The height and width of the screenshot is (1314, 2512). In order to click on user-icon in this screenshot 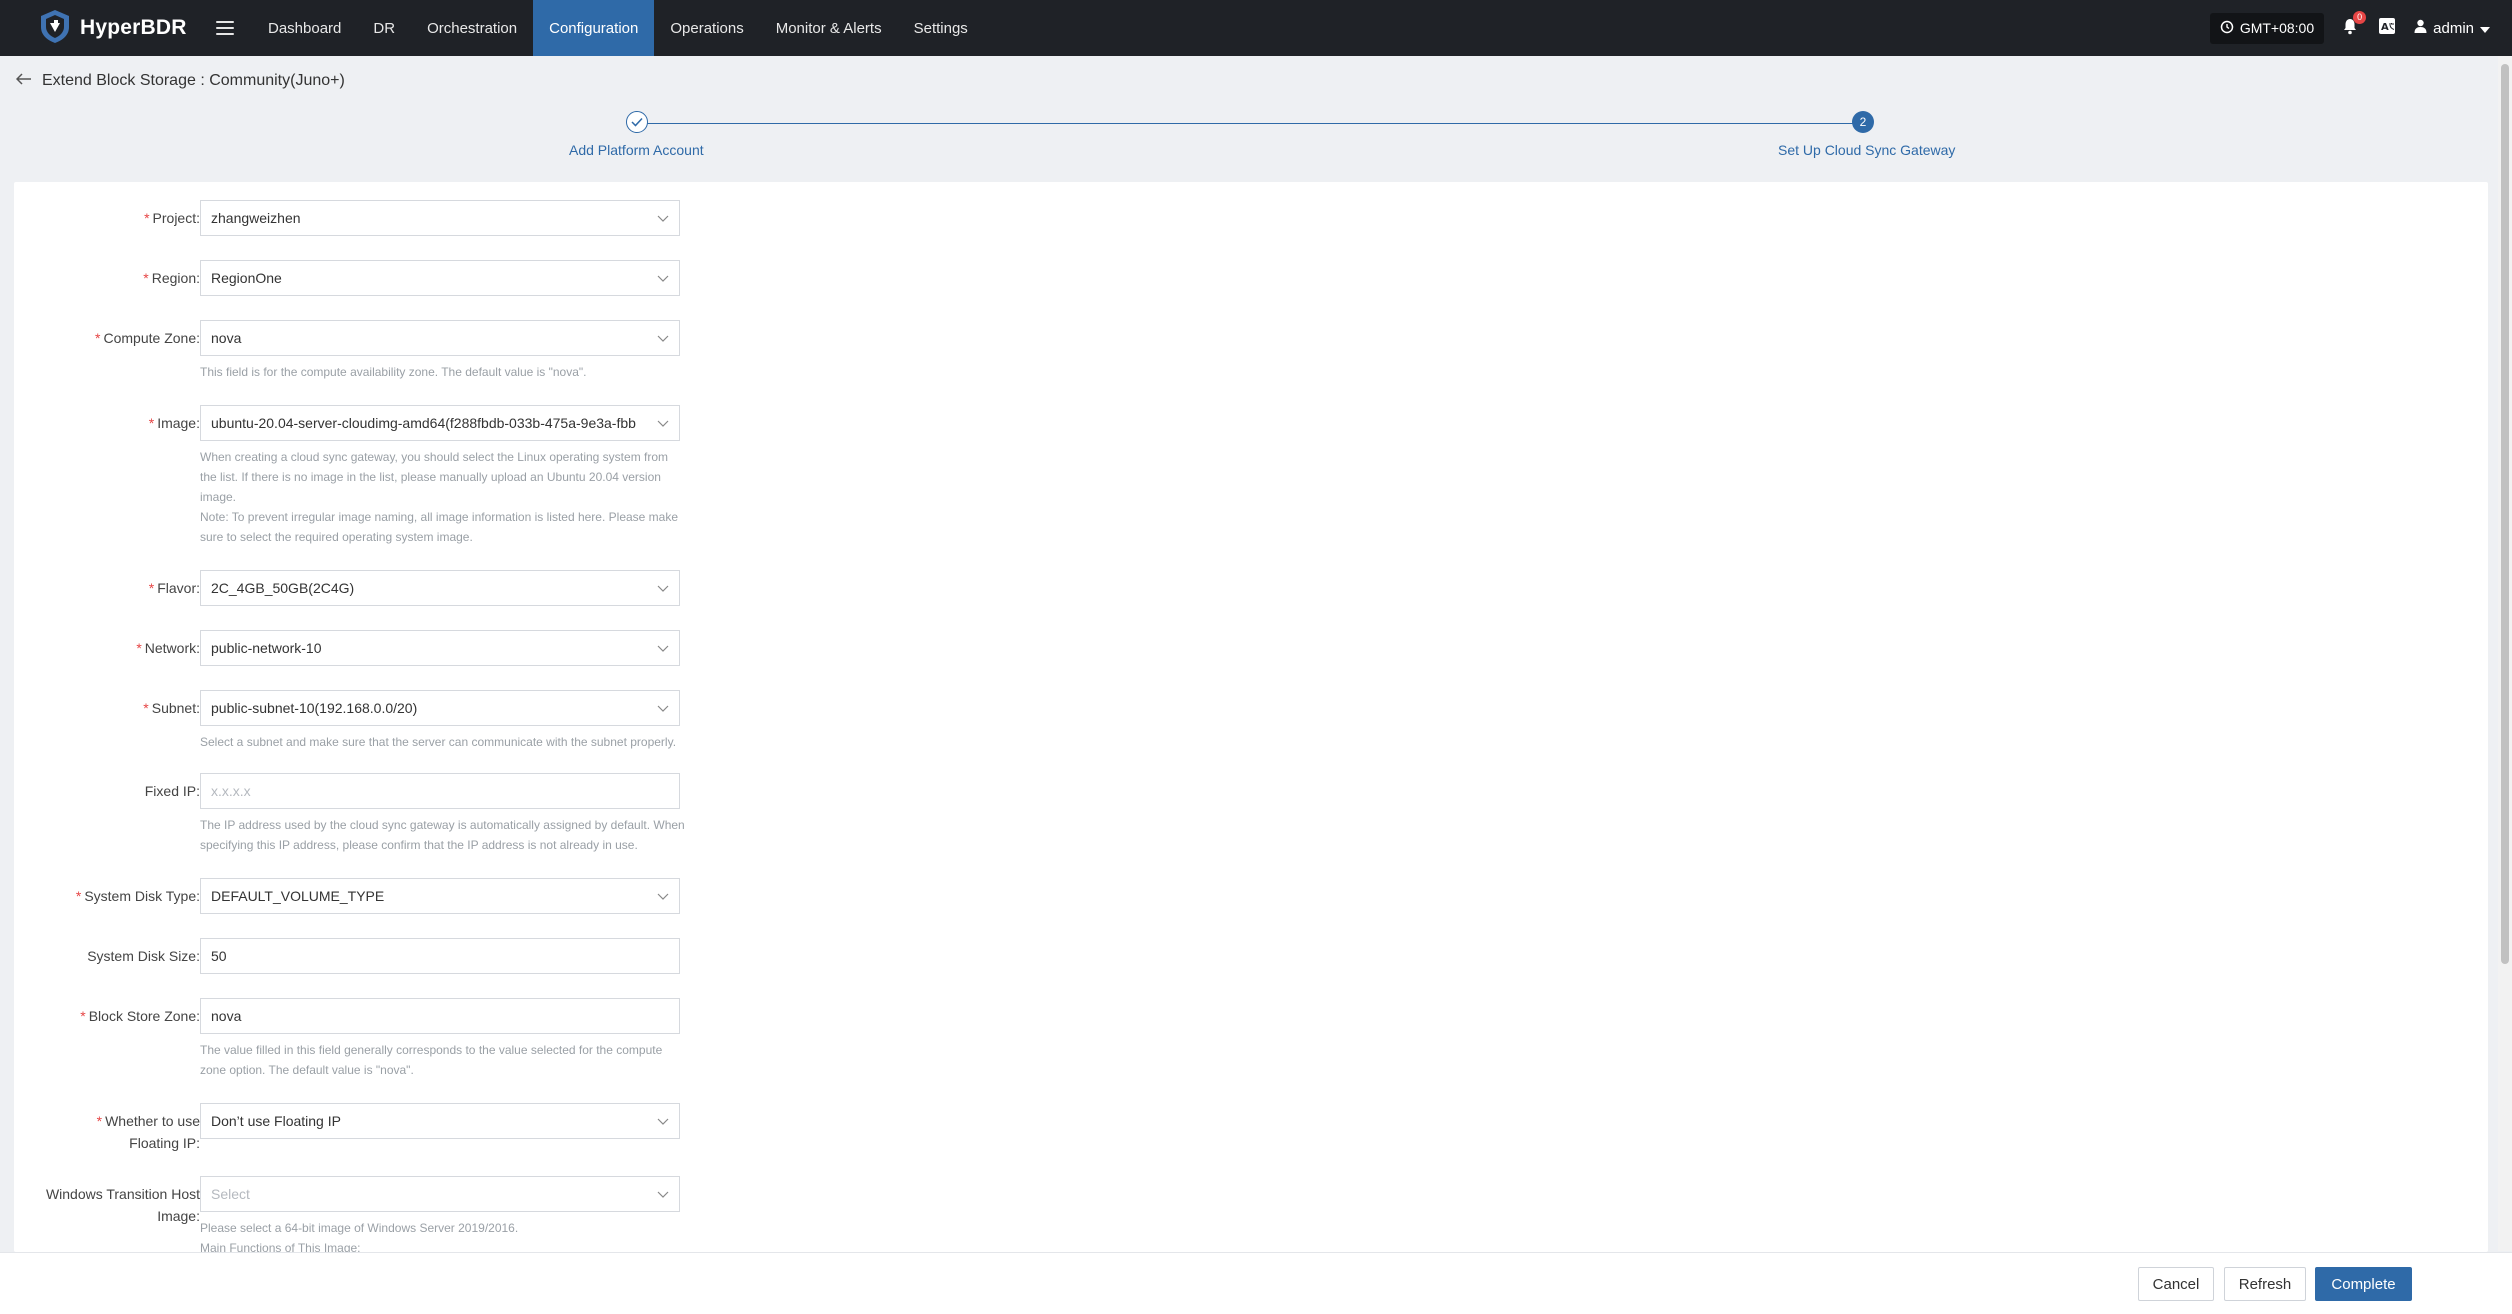, I will do `click(2420, 28)`.